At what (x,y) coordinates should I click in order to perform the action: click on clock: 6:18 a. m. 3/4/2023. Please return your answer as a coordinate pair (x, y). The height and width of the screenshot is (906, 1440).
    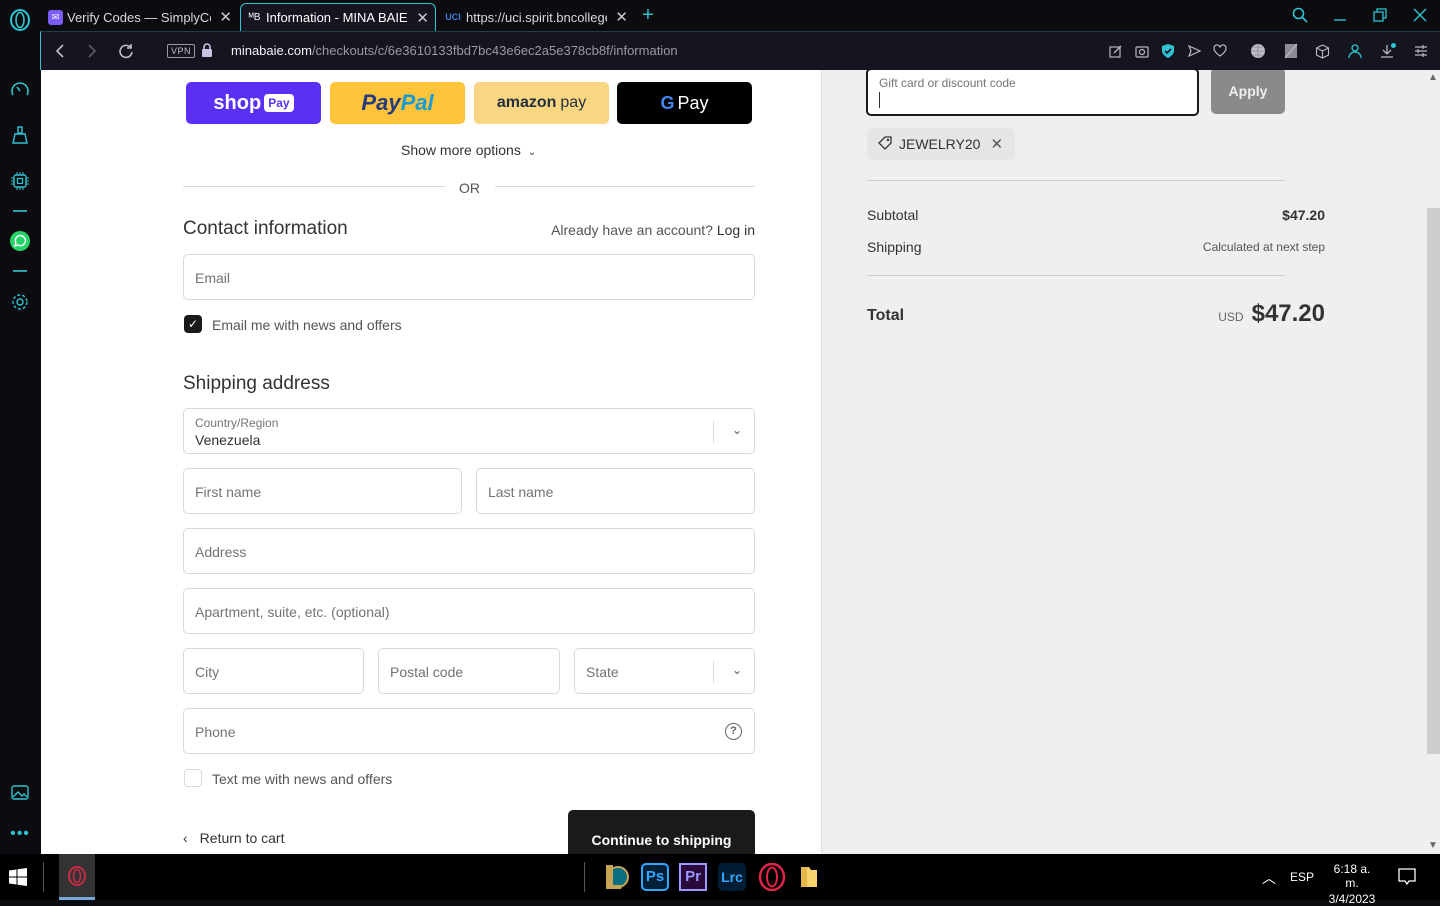
    Looking at the image, I should click on (1352, 884).